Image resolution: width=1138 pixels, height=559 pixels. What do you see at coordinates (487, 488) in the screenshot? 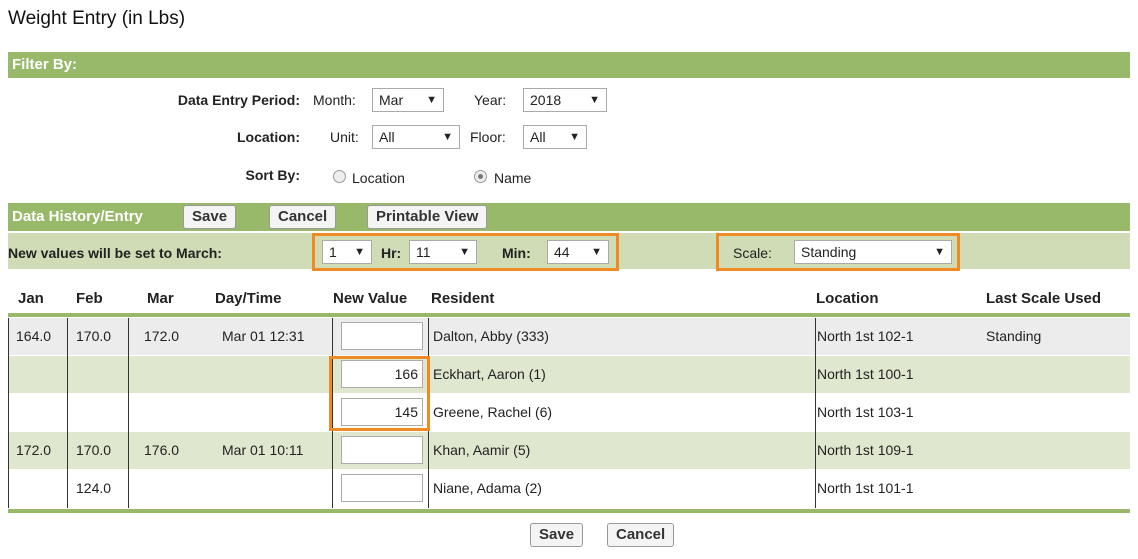
I see `cell-resident: Niane, Adama (2)` at bounding box center [487, 488].